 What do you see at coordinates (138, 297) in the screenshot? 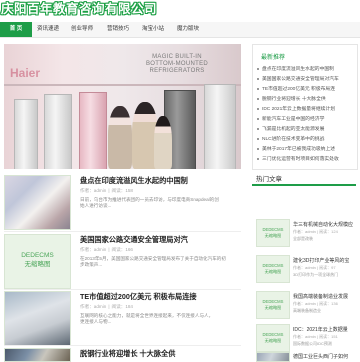
I see `article-title: TE市值超过200亿美元 积极布局连接` at bounding box center [138, 297].